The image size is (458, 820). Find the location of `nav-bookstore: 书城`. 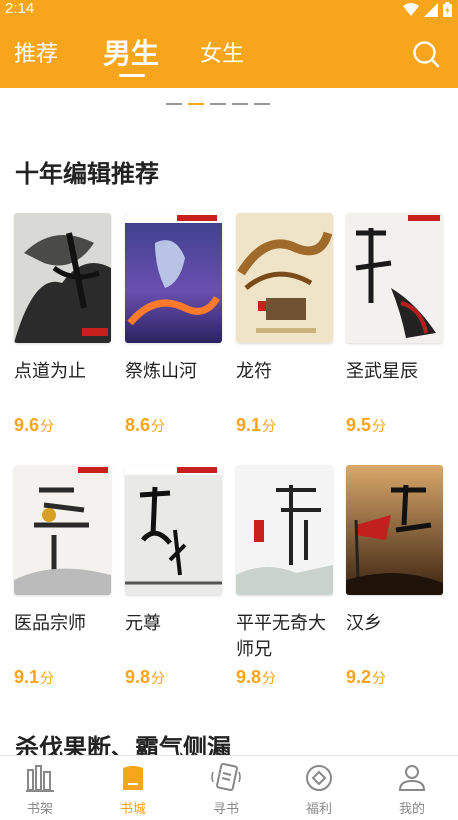

nav-bookstore: 书城 is located at coordinates (133, 788).